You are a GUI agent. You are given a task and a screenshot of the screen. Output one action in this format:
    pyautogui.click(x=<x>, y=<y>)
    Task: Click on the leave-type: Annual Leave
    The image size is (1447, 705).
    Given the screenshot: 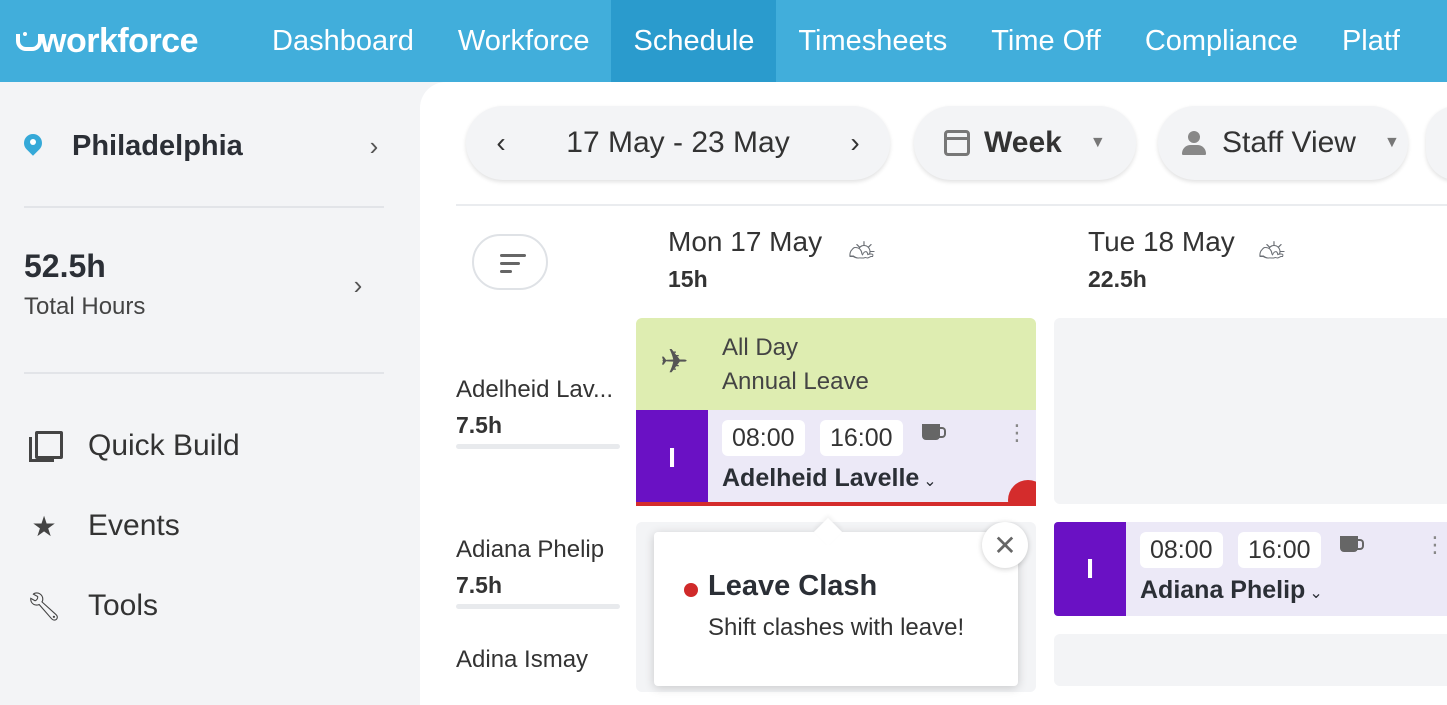 What is the action you would take?
    pyautogui.click(x=795, y=381)
    